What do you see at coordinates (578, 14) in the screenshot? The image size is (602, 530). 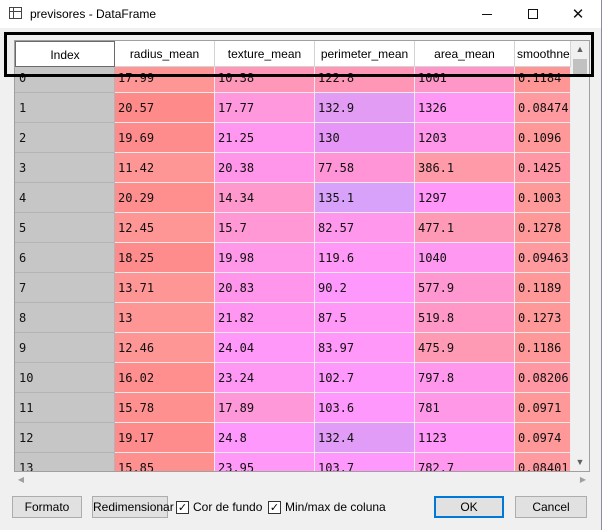 I see `close-button: ✕` at bounding box center [578, 14].